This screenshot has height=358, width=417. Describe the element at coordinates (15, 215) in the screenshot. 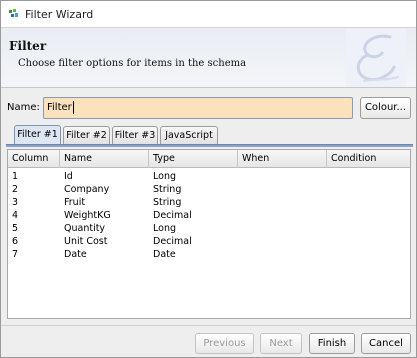

I see `cell-column: 4` at that location.